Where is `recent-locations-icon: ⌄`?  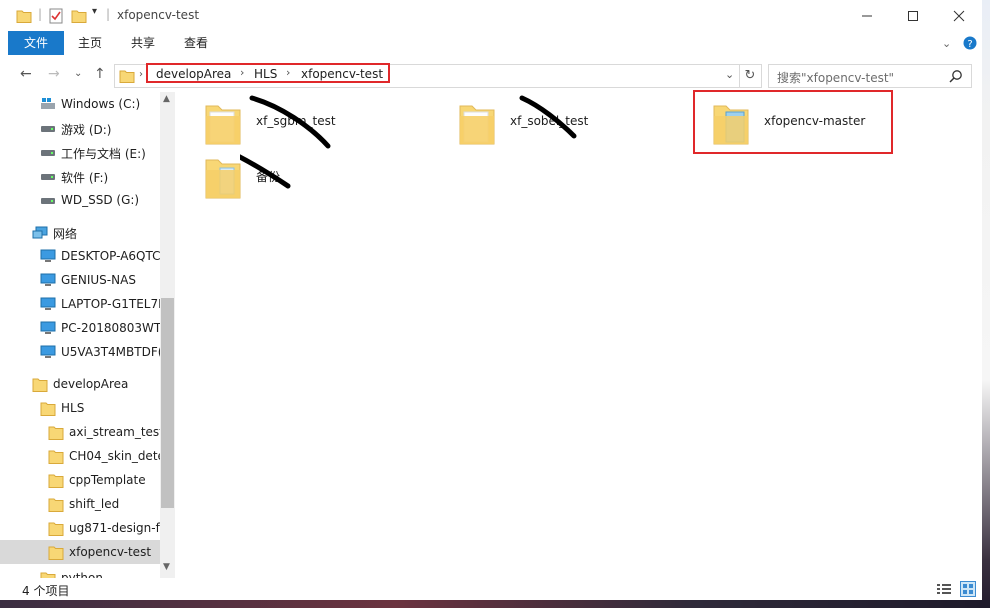
recent-locations-icon: ⌄ is located at coordinates (78, 73).